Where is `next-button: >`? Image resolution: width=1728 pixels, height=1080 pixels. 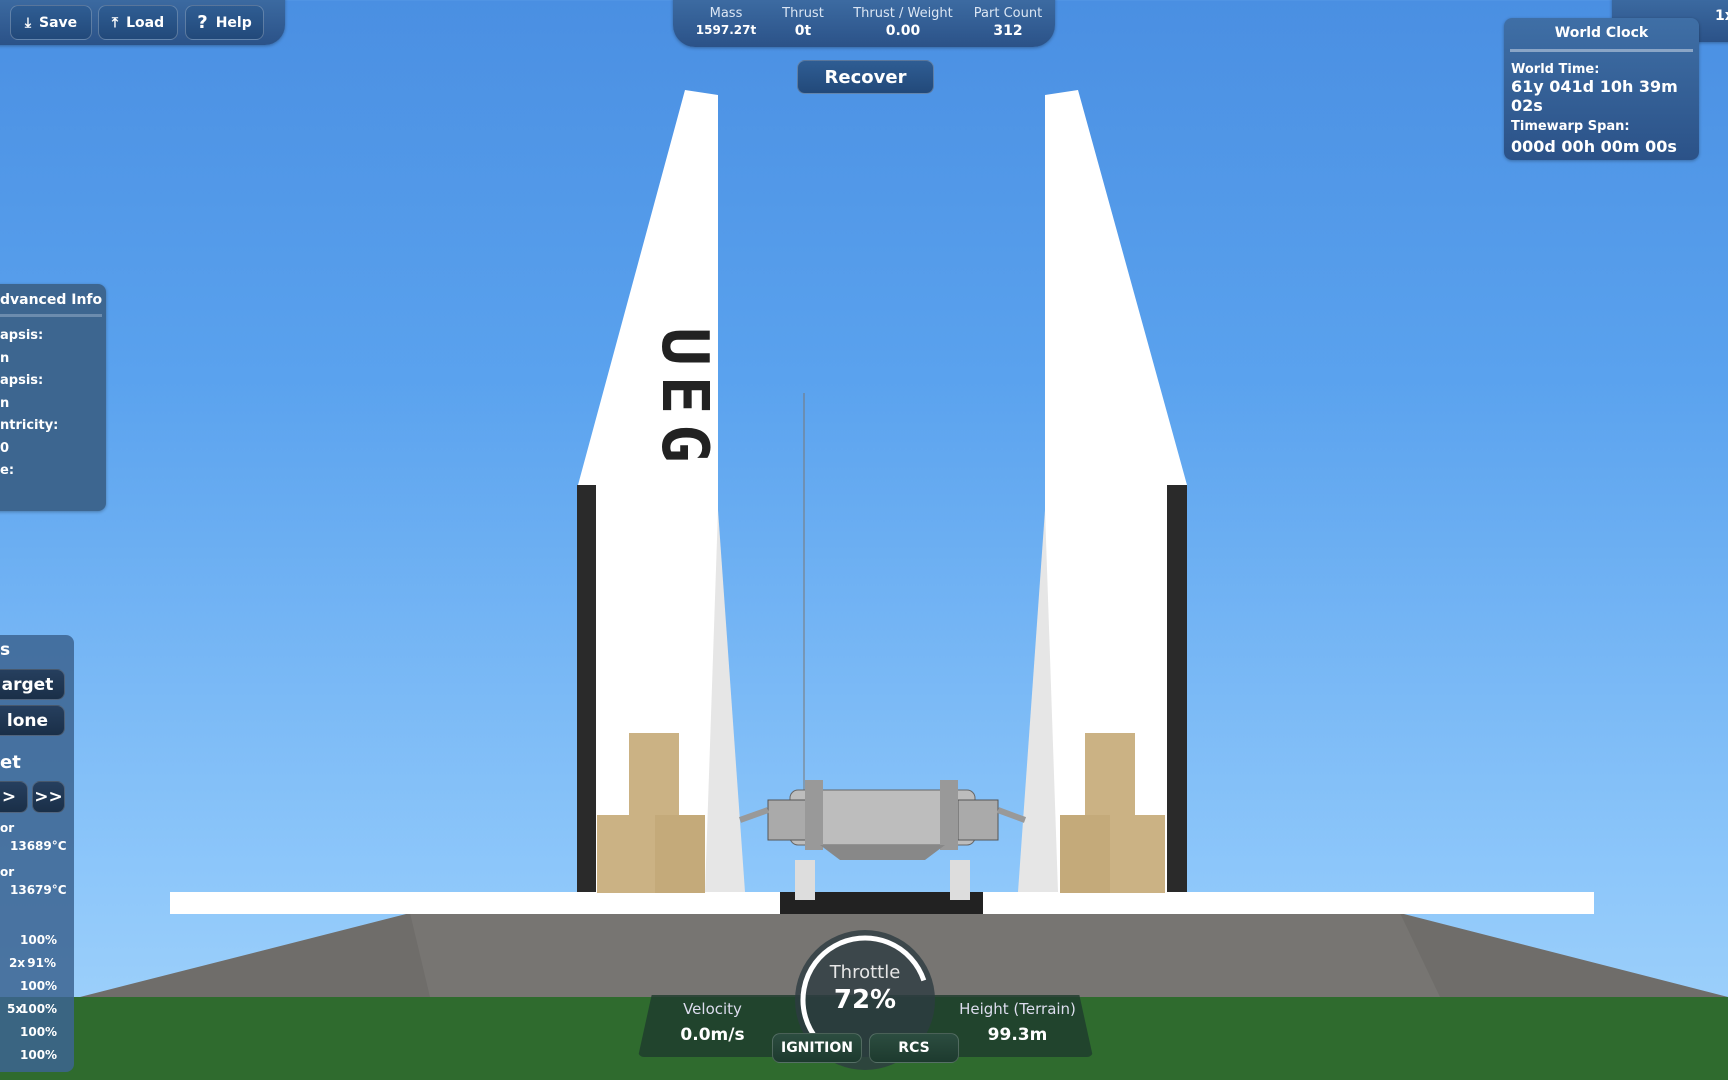 next-button: > is located at coordinates (14, 797).